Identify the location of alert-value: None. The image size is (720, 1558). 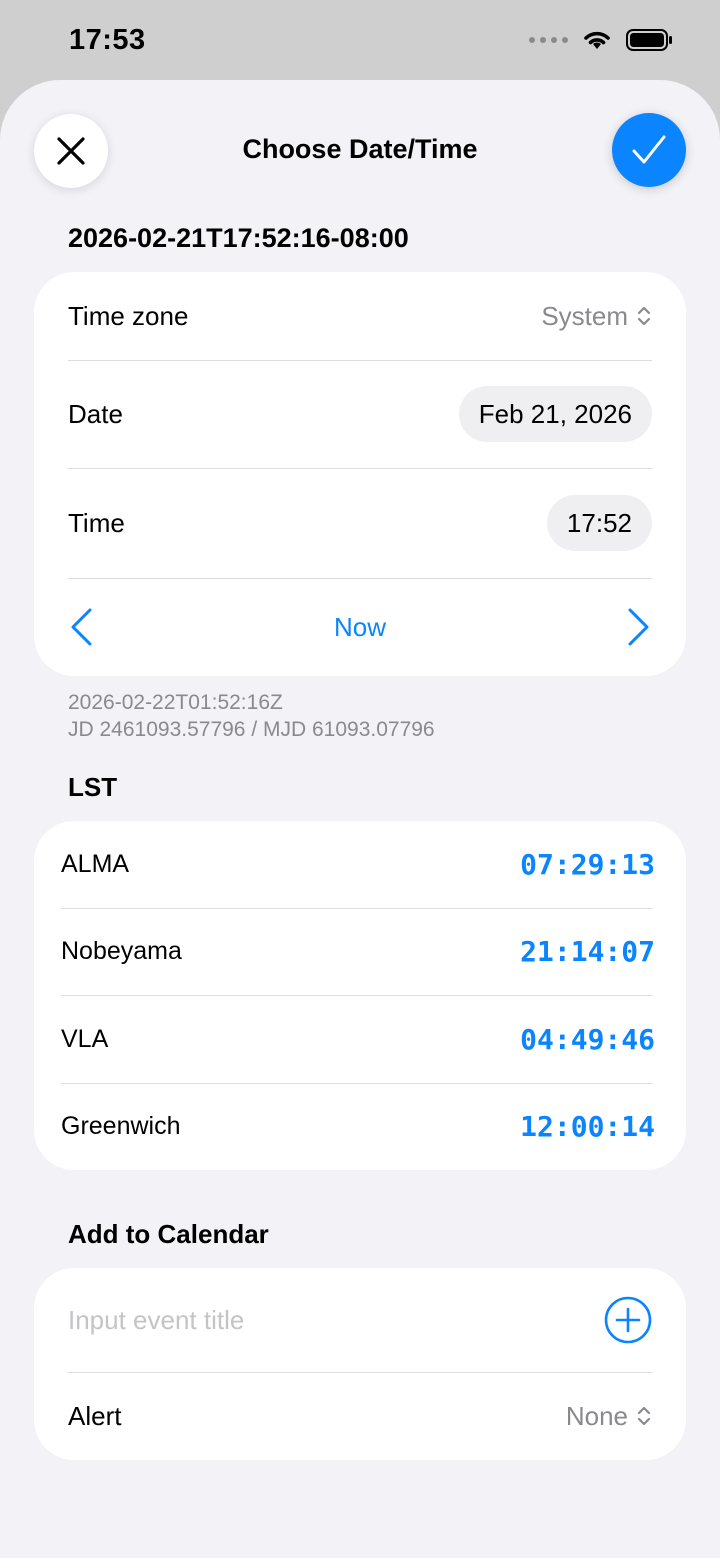
(596, 1415).